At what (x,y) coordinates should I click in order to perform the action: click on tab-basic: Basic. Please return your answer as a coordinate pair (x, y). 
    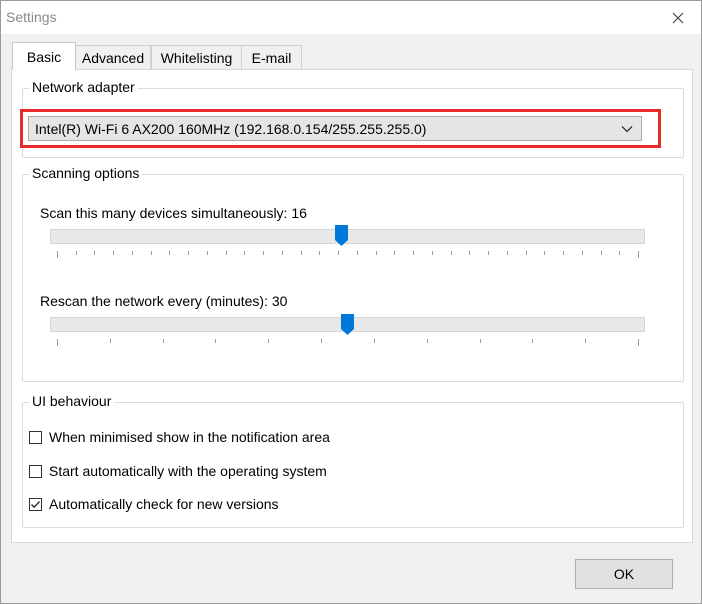
    Looking at the image, I should click on (44, 56).